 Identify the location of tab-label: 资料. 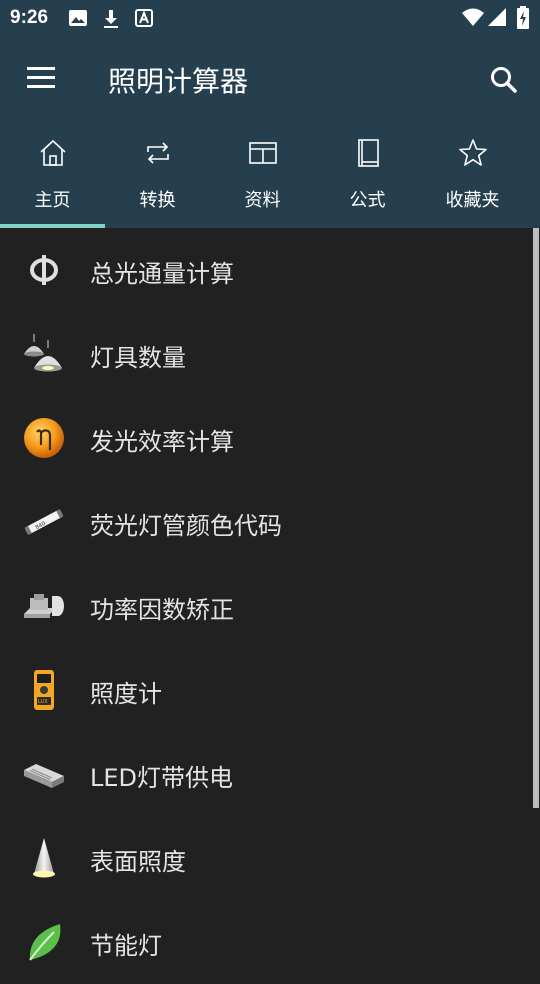
(262, 200).